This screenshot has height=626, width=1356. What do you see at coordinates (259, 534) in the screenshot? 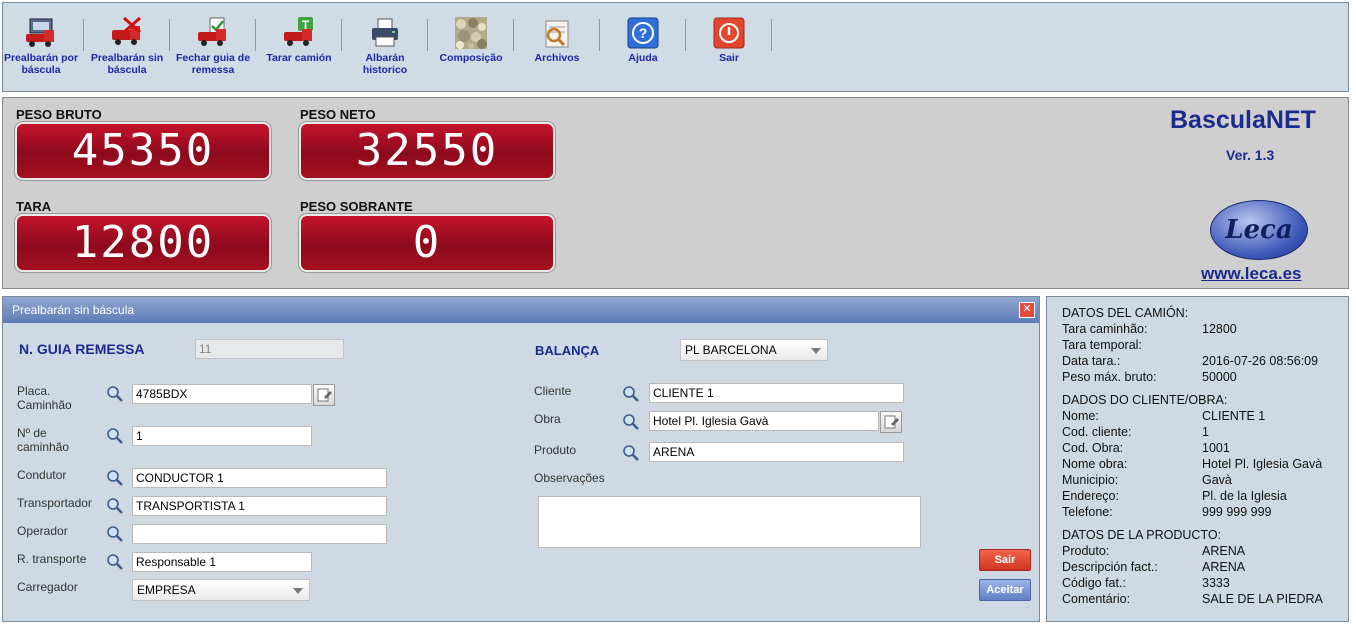
I see `operador-field` at bounding box center [259, 534].